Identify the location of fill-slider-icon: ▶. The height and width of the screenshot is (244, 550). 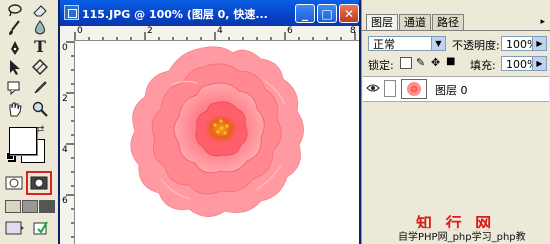
(539, 63).